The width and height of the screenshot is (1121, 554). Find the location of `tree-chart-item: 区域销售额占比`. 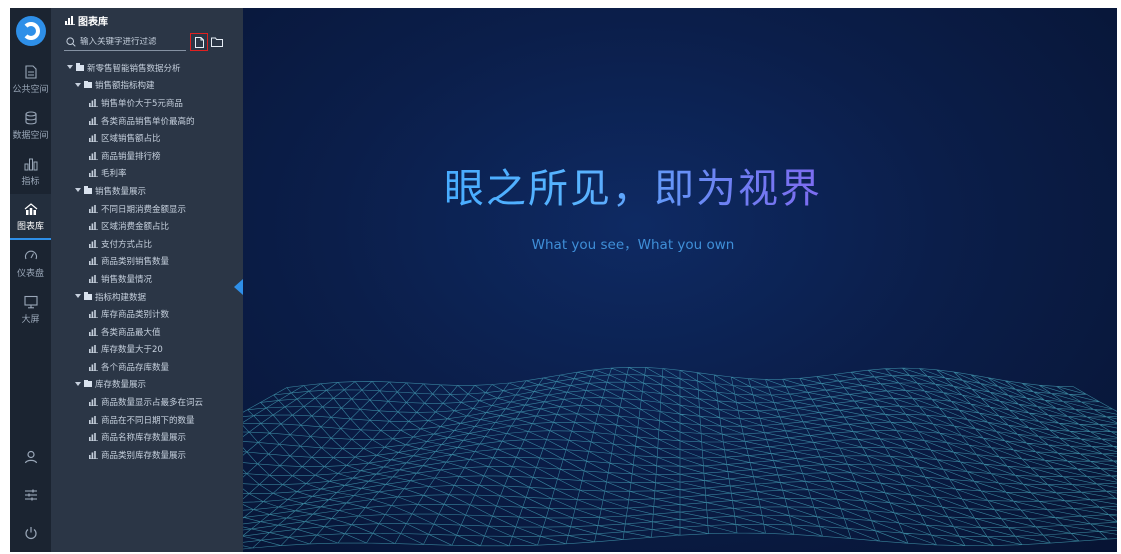

tree-chart-item: 区域销售额占比 is located at coordinates (147, 138).